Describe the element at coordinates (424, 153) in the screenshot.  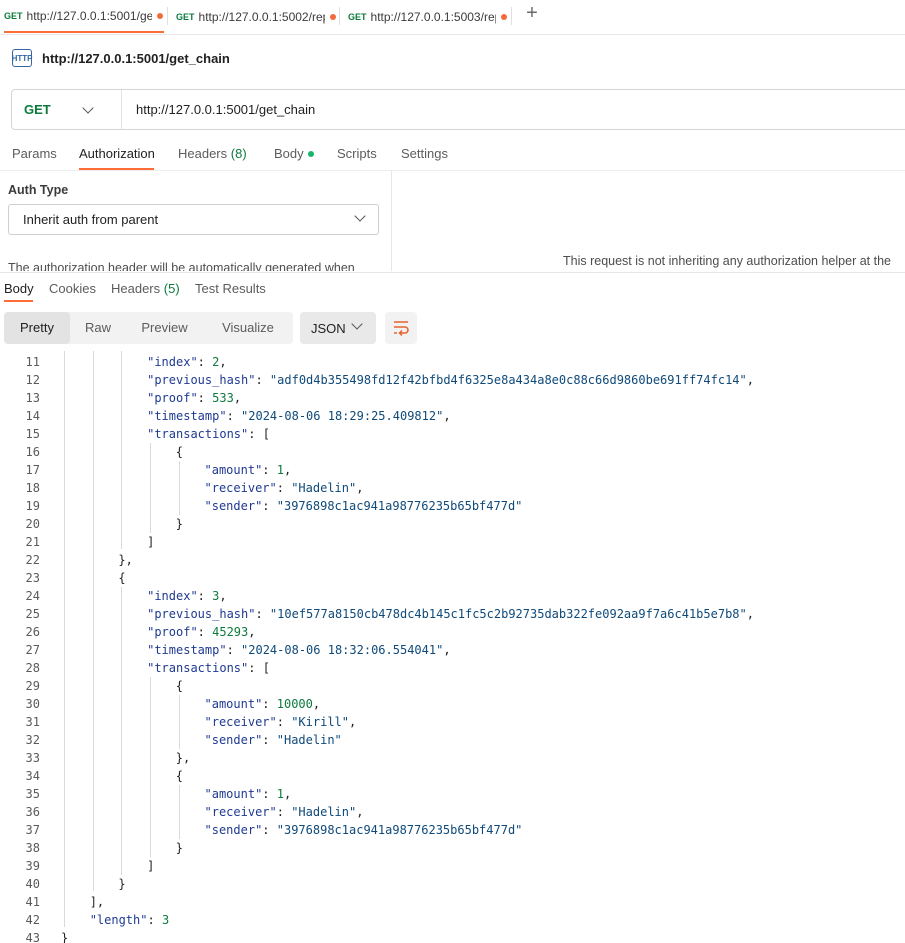
I see `tab-settings: Settings` at that location.